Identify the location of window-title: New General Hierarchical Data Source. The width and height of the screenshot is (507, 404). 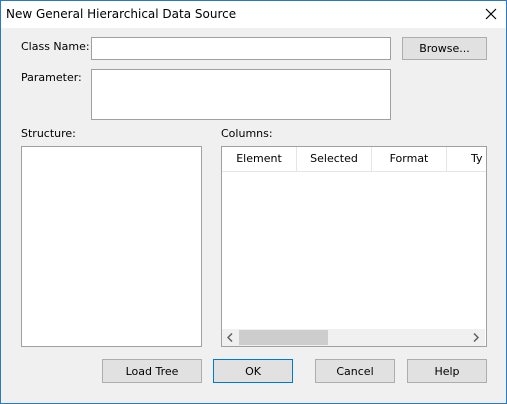
(121, 14).